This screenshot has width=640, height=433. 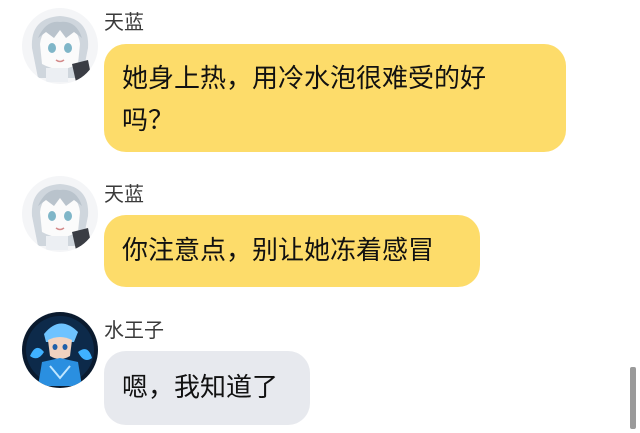 What do you see at coordinates (633, 398) in the screenshot?
I see `scrollbar-thumb` at bounding box center [633, 398].